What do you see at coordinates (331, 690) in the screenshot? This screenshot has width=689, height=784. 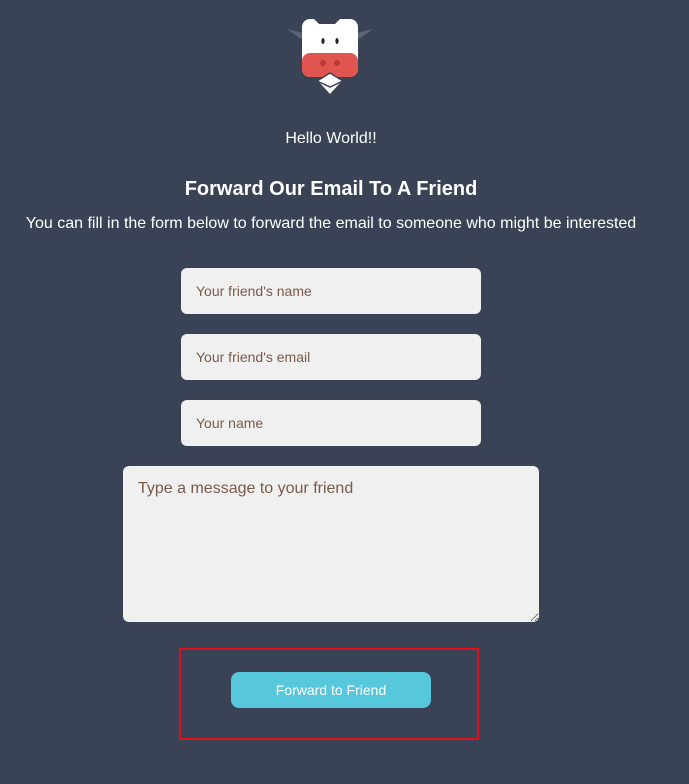 I see `forward-to-friend-button: Forward to Friend` at bounding box center [331, 690].